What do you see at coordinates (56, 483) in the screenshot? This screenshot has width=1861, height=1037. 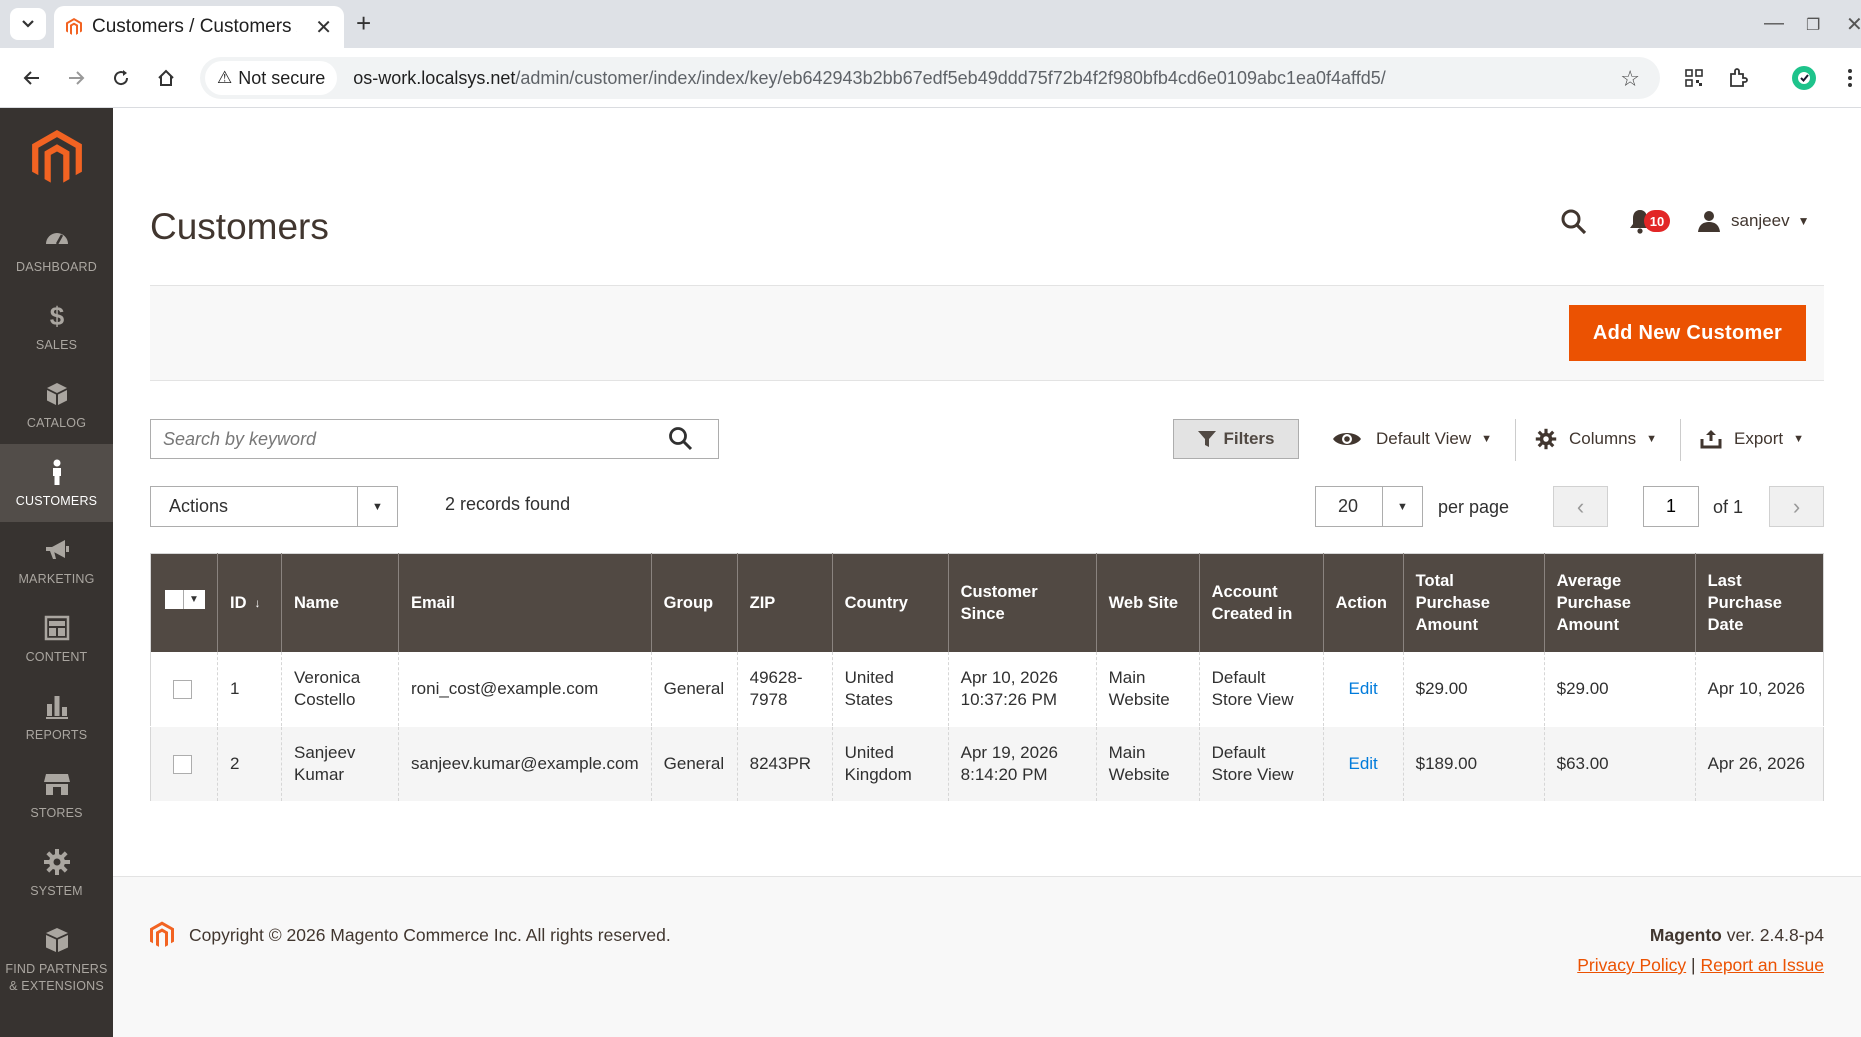 I see `sidebar-item-customers: CUSTOMERS` at bounding box center [56, 483].